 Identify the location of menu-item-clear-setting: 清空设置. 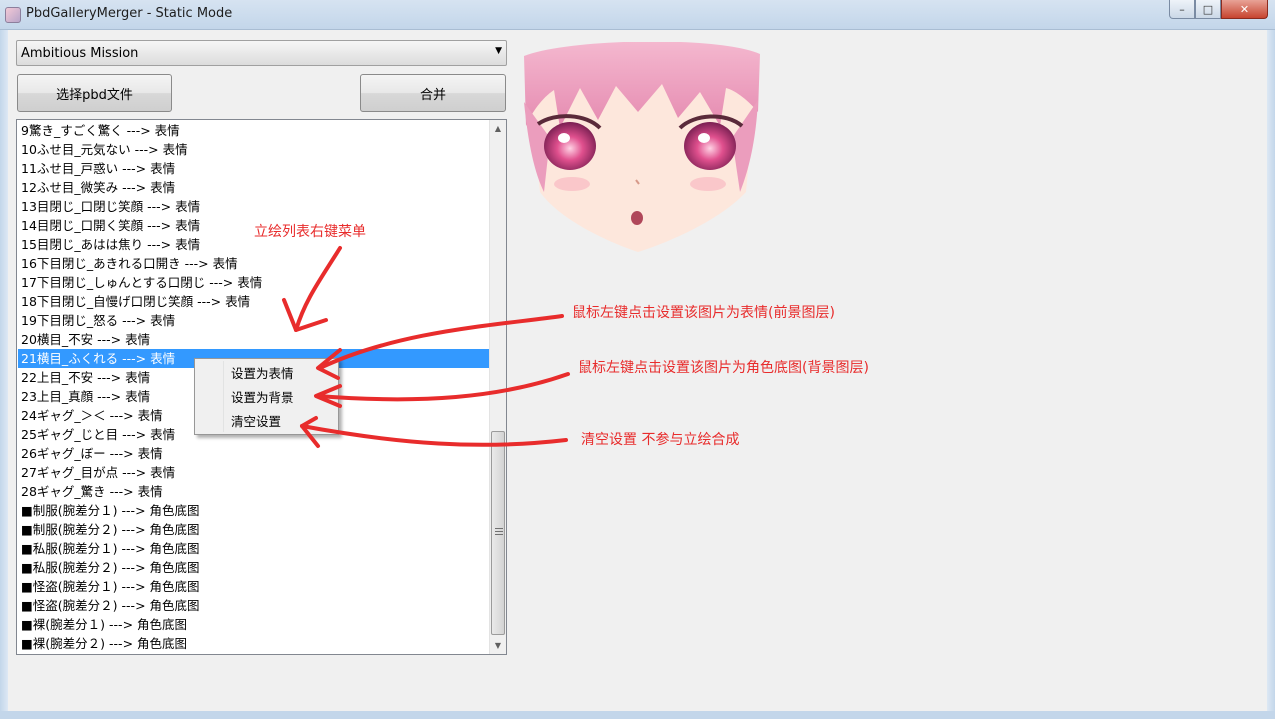
(266, 421).